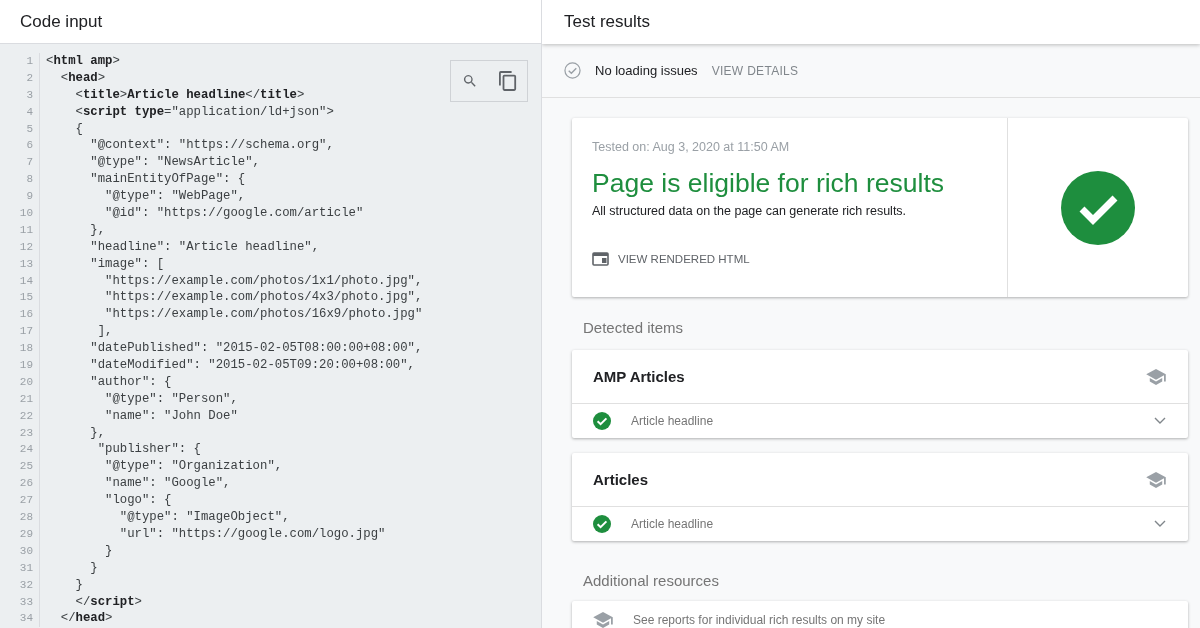  I want to click on code-line: "dateModified": "2015-02-05T09:20:00+08:00",, so click(252, 365).